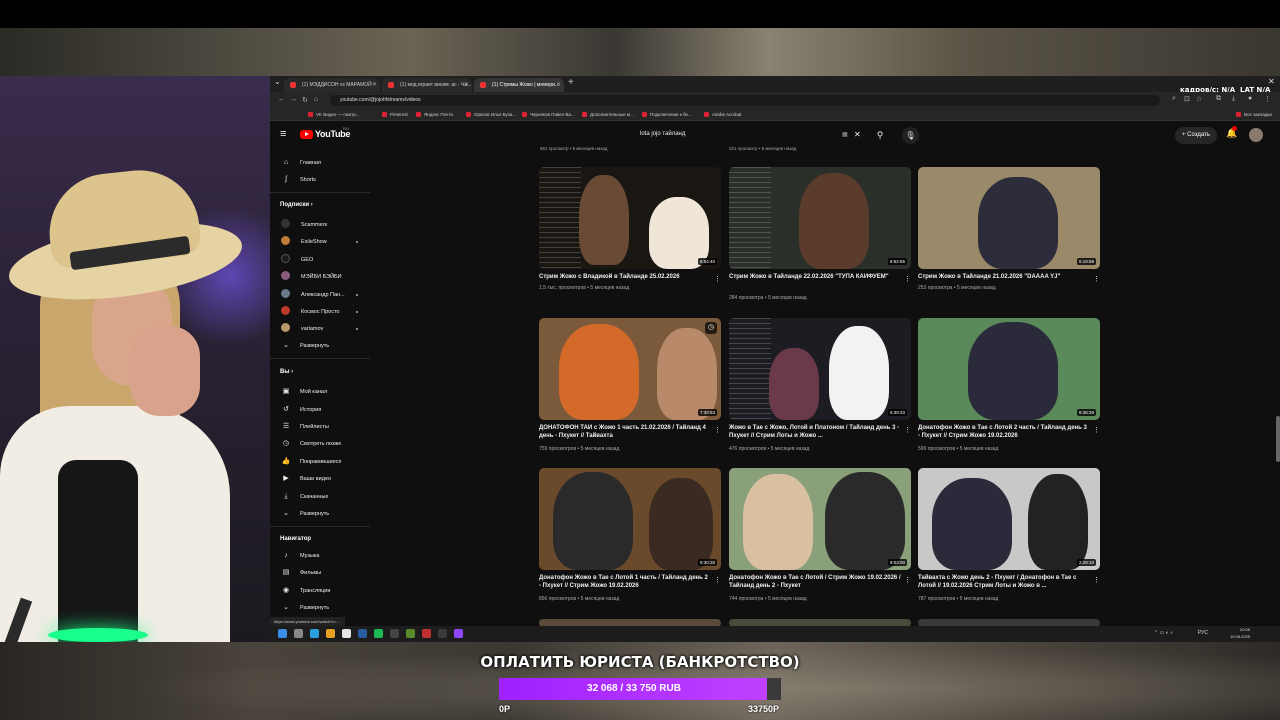  Describe the element at coordinates (820, 519) in the screenshot. I see `video-thumbnail: 9:03:00` at that location.